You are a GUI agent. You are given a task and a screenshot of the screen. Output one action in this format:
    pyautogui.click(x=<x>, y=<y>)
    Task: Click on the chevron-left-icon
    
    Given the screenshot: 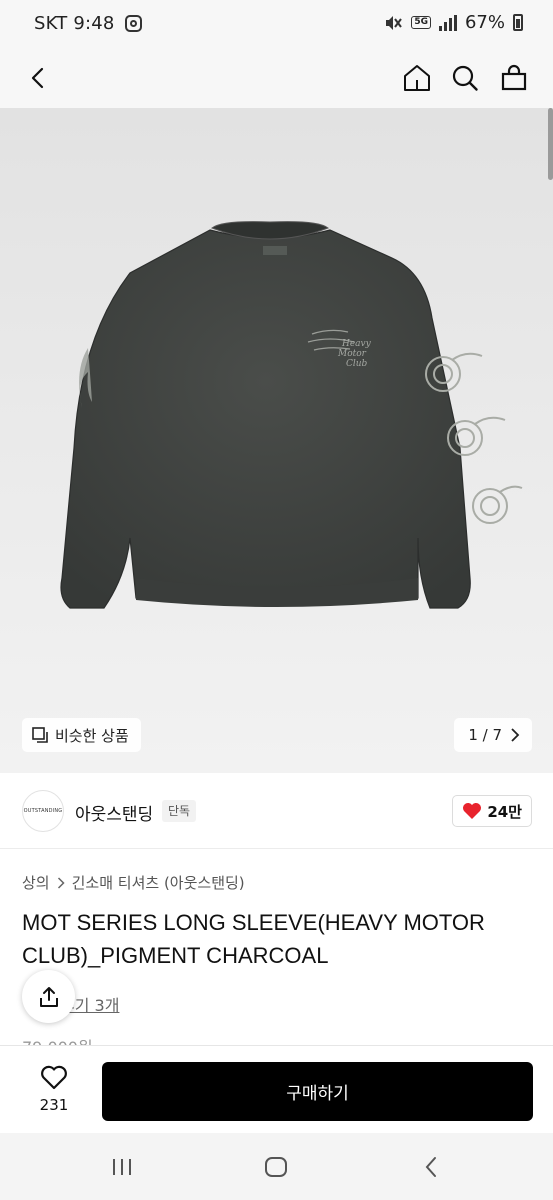 What is the action you would take?
    pyautogui.click(x=37, y=78)
    